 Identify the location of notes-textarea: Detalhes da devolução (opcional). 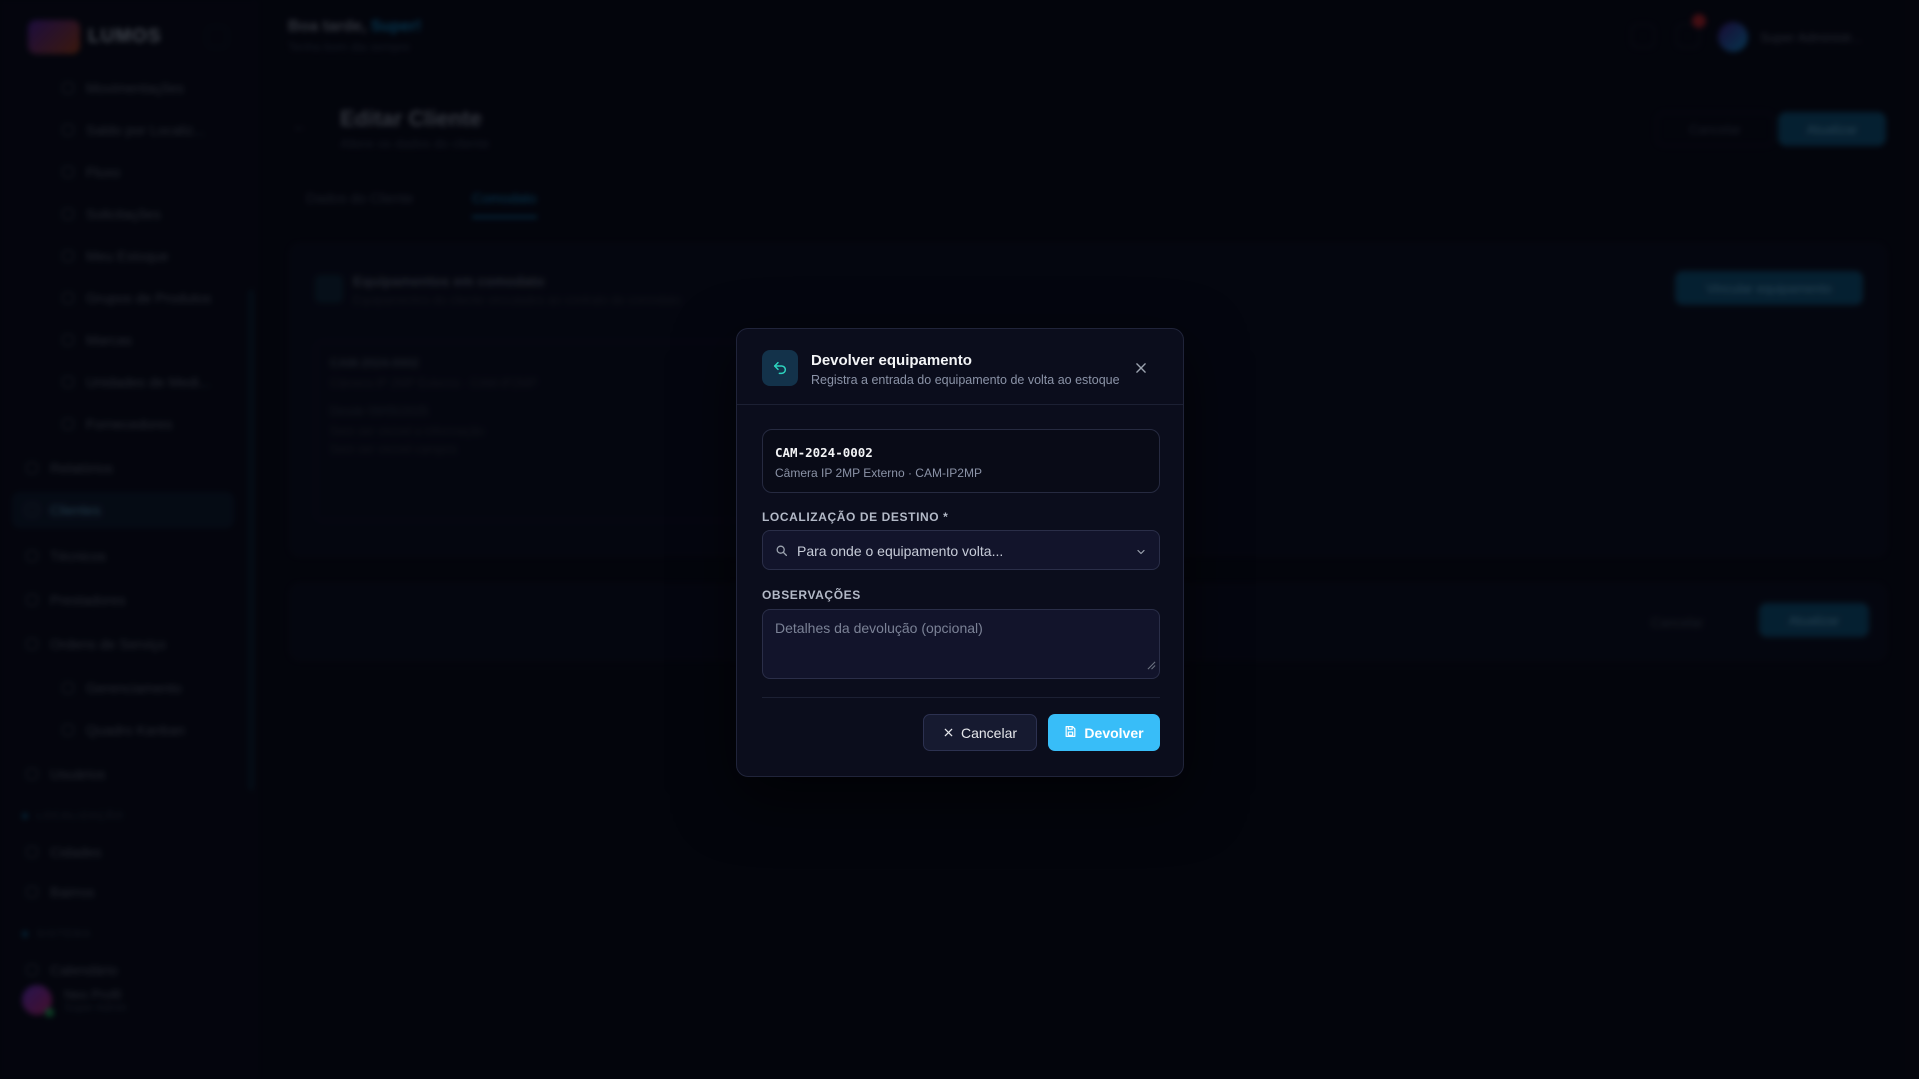
(961, 644).